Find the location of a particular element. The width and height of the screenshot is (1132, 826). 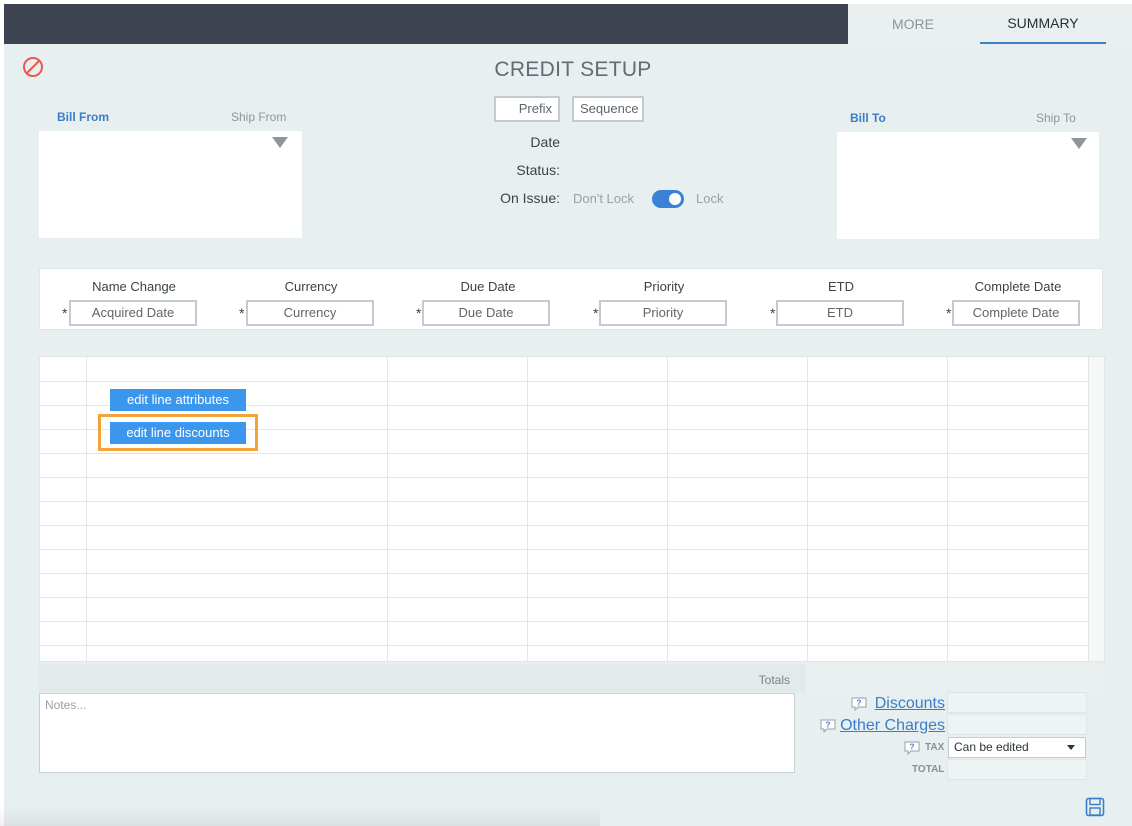

tab-more: MORE is located at coordinates (913, 24).